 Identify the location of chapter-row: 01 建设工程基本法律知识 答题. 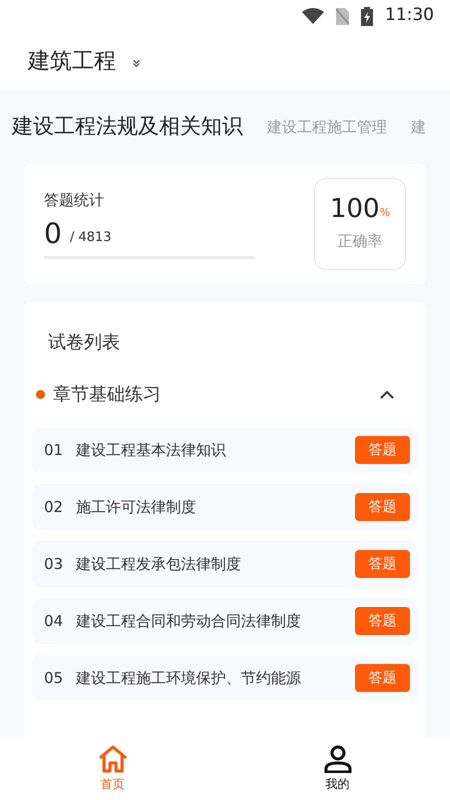
(225, 450).